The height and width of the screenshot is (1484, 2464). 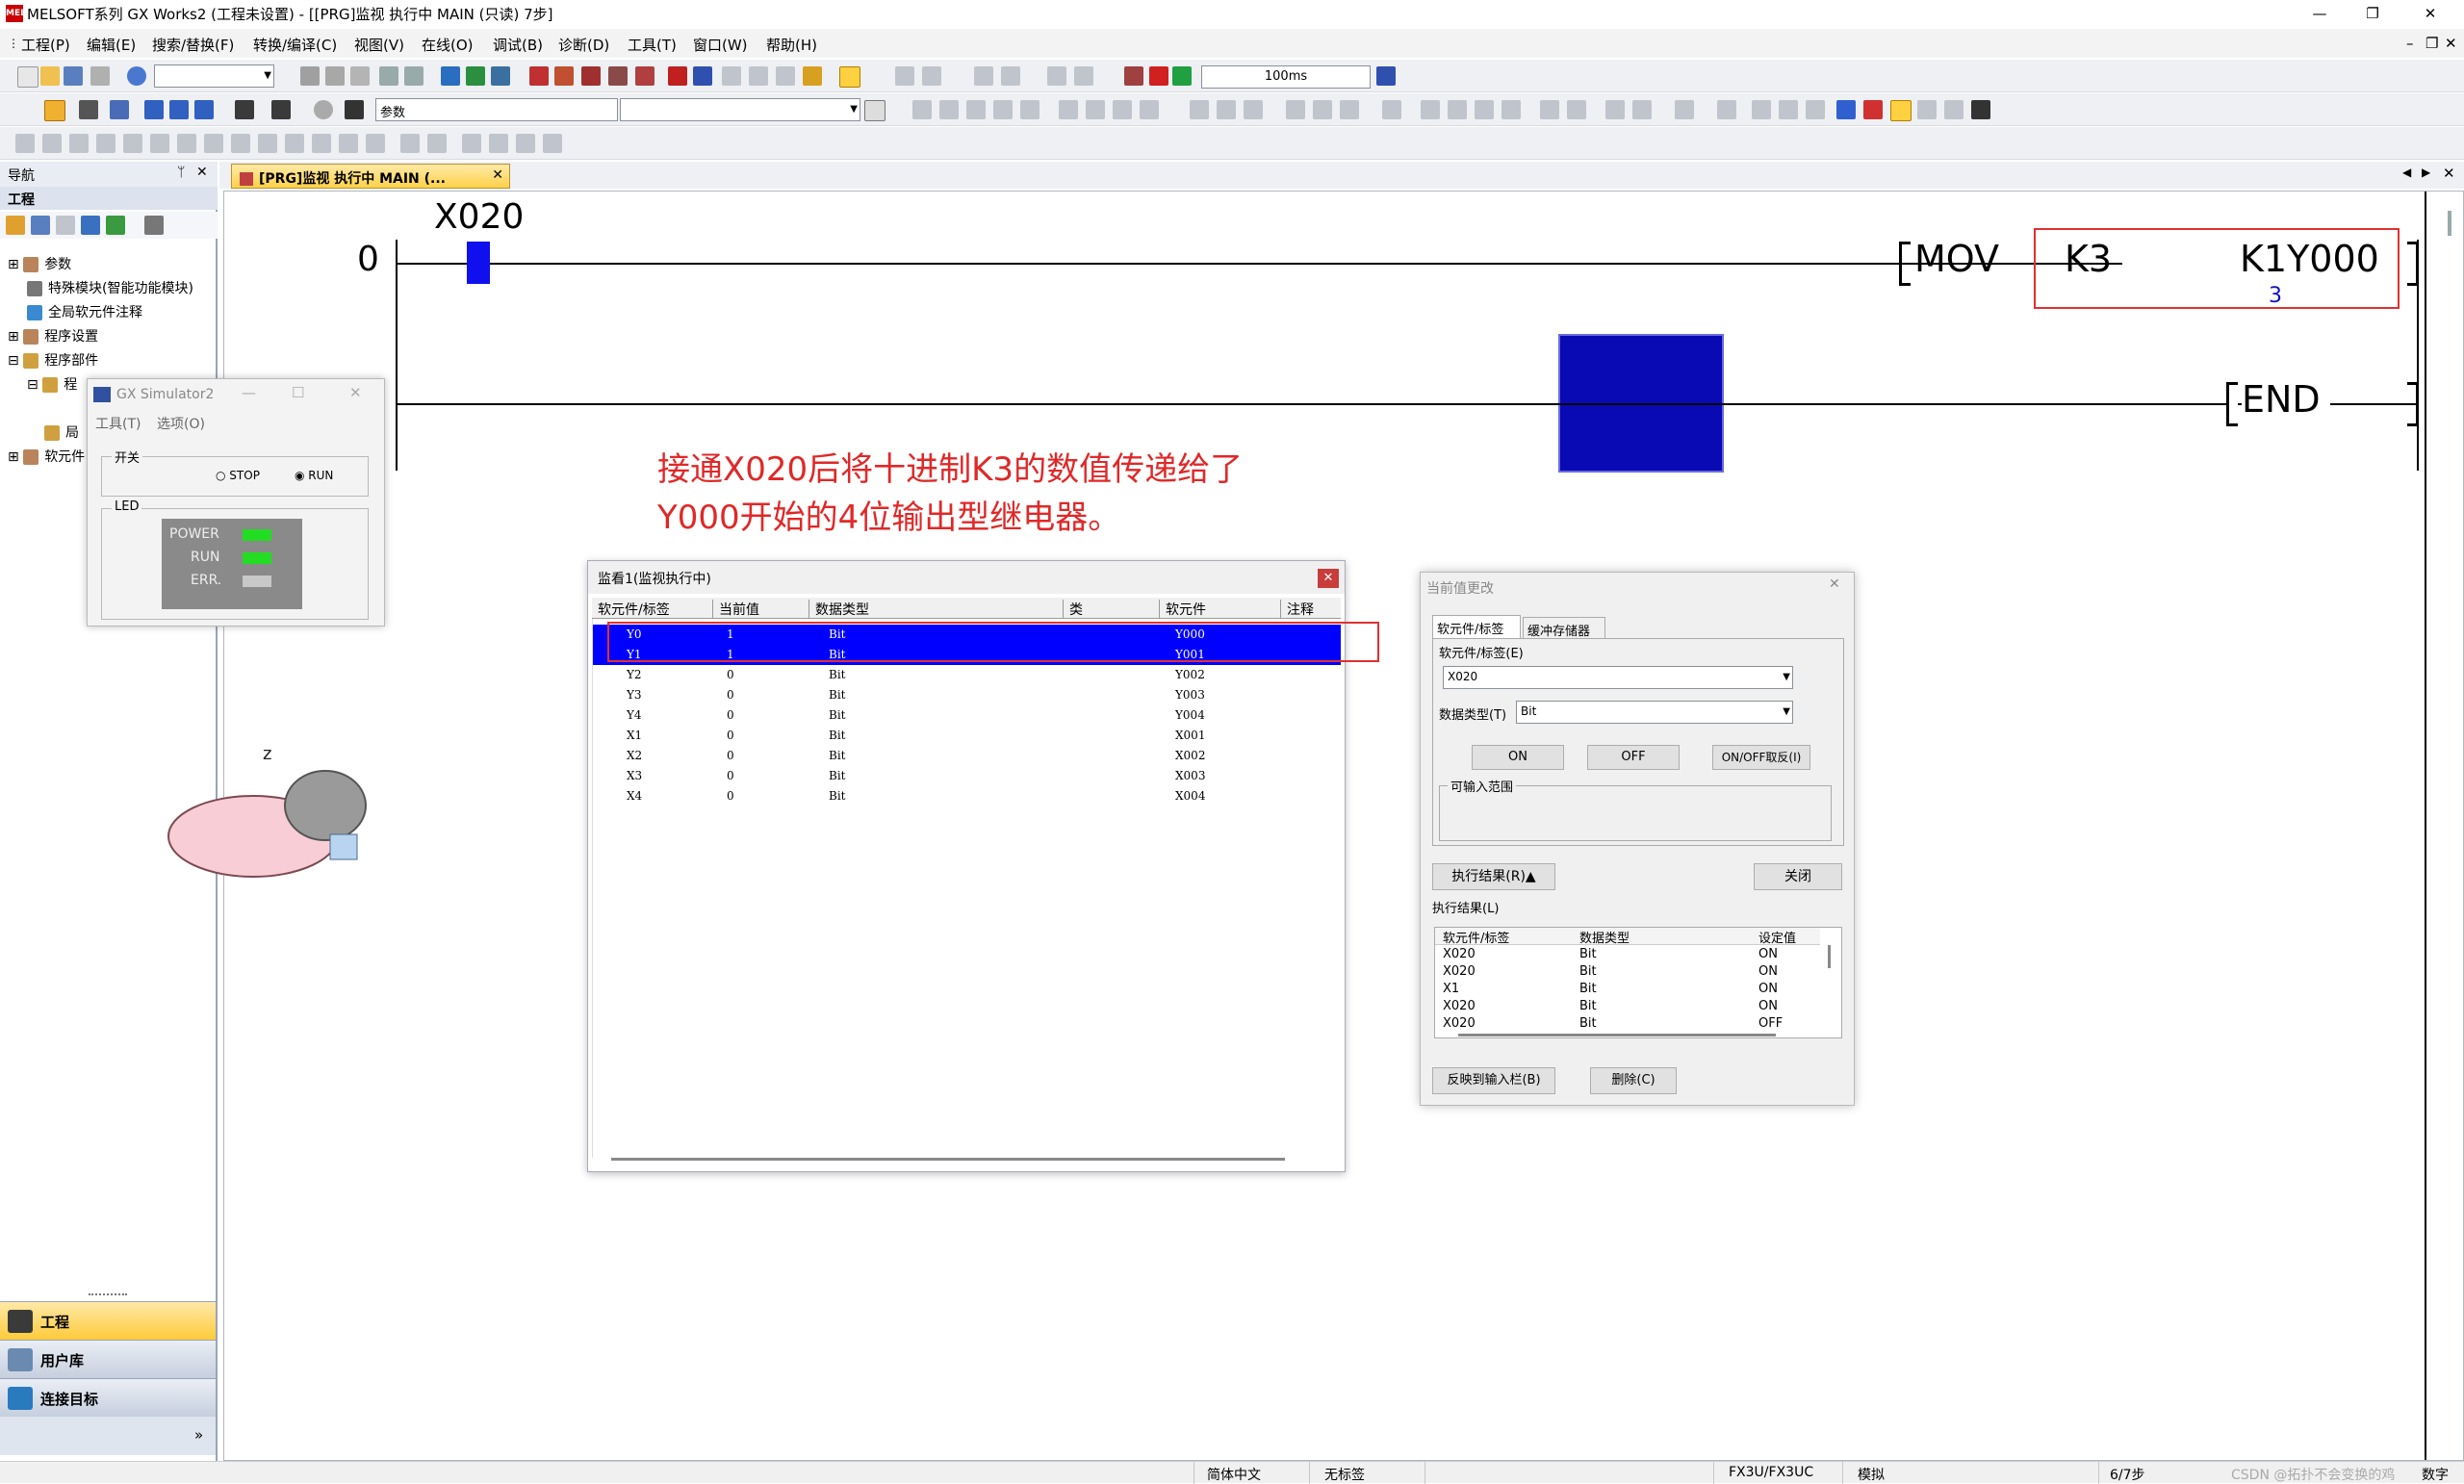 I want to click on properties-icon, so click(x=90, y=226).